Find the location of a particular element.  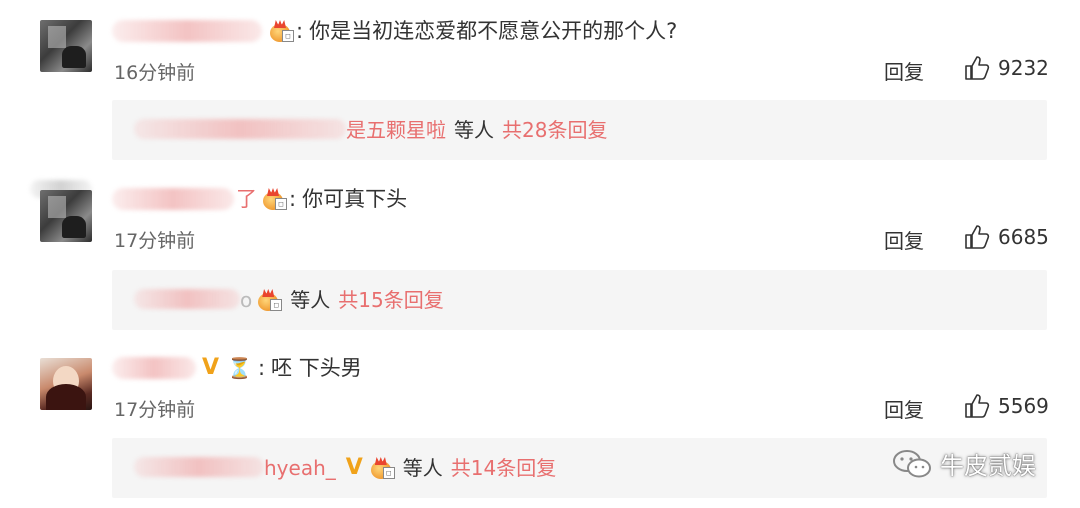

comment-text: 你可真下头 is located at coordinates (355, 199).